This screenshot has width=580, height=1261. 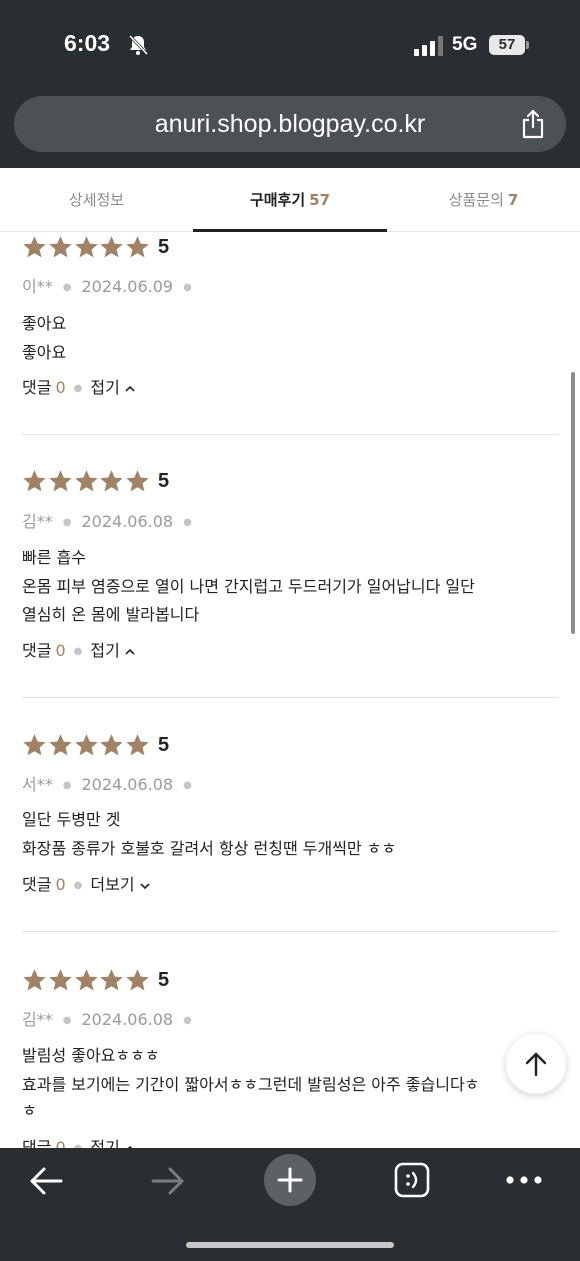 I want to click on tab-details-label: 상세정보, so click(x=96, y=200).